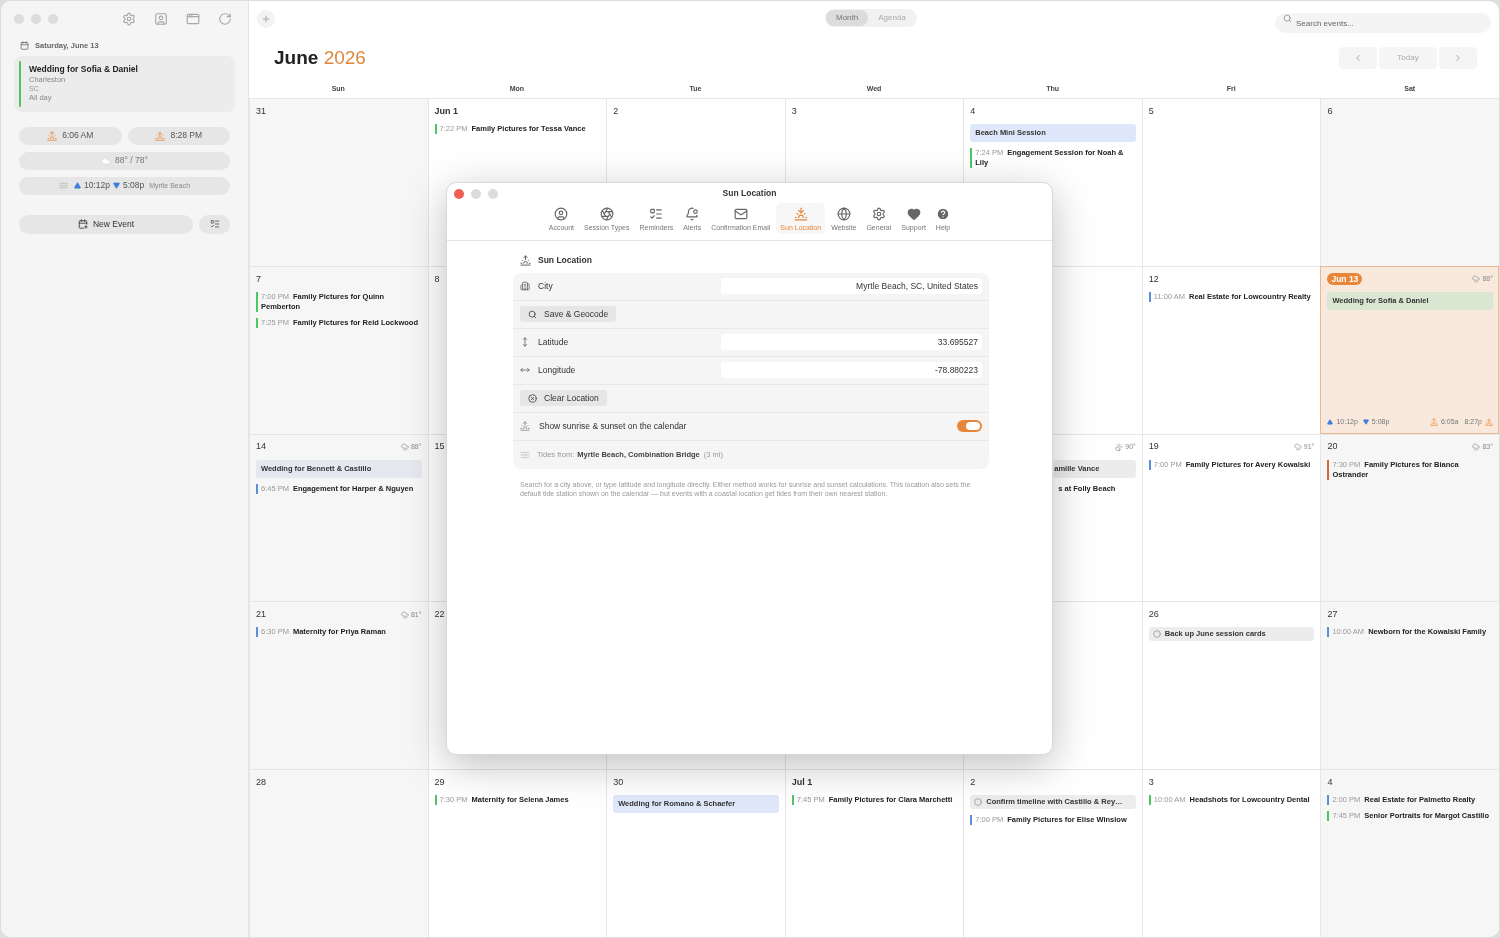  What do you see at coordinates (565, 260) in the screenshot?
I see `section-title: Sun Location` at bounding box center [565, 260].